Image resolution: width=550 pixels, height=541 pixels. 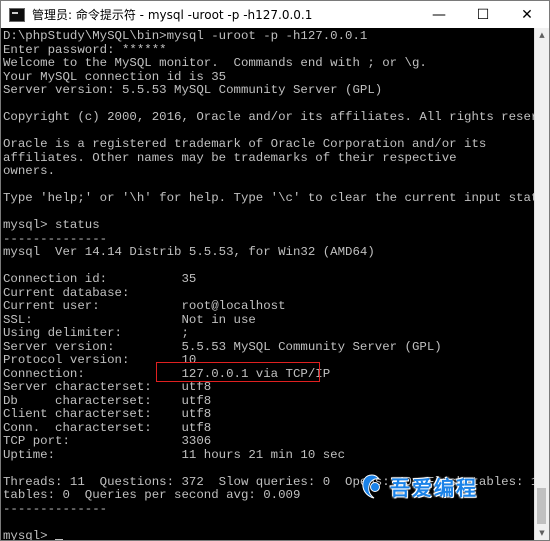 I want to click on console-line: Server characterset: utf8, so click(x=107, y=387).